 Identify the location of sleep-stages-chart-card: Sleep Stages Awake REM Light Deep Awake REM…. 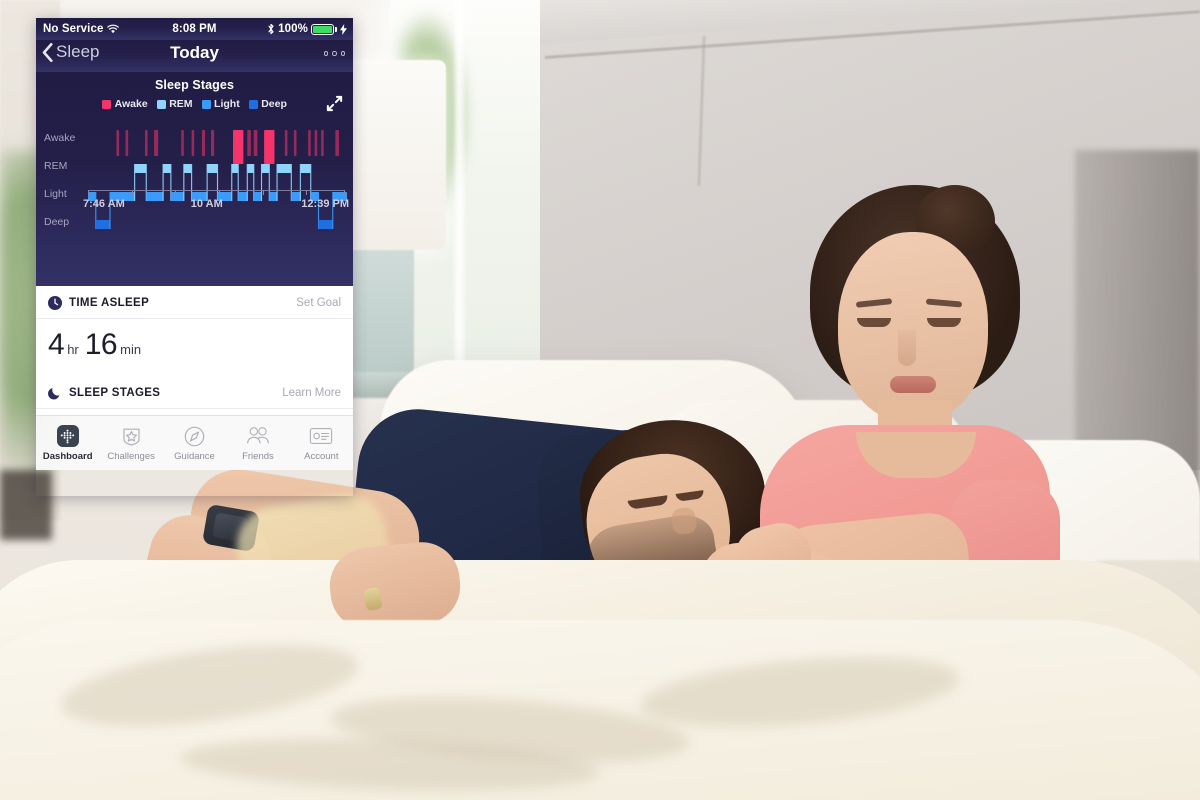
(194, 179).